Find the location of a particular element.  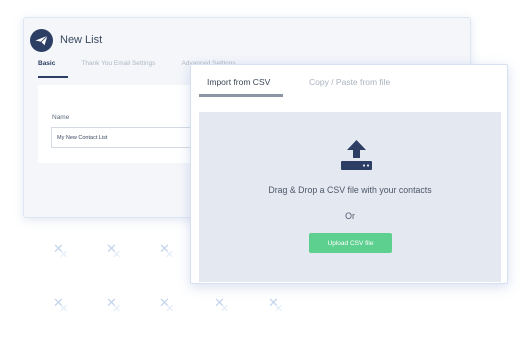

new-list-header: New List is located at coordinates (66, 40).